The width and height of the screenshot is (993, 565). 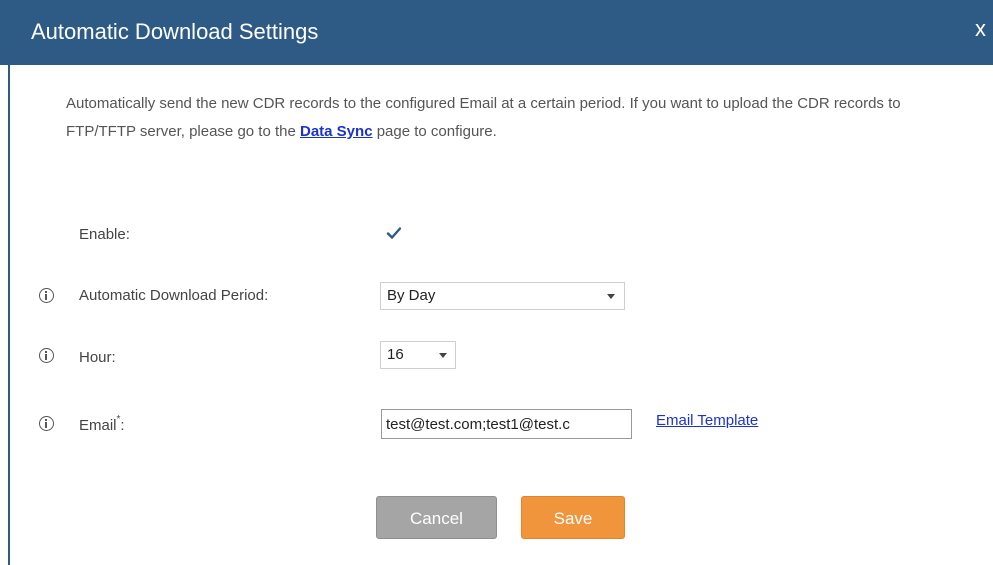 What do you see at coordinates (411, 295) in the screenshot?
I see `automatic-download-period-value: By Day` at bounding box center [411, 295].